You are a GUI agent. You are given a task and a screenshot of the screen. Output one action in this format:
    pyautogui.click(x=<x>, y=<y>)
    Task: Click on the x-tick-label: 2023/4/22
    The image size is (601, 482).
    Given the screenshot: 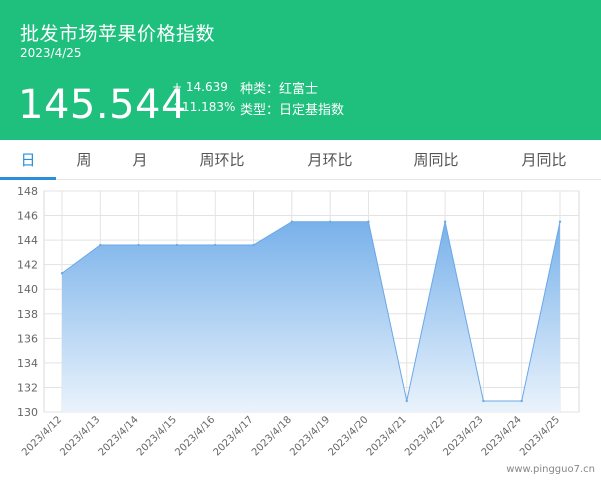 What is the action you would take?
    pyautogui.click(x=425, y=436)
    